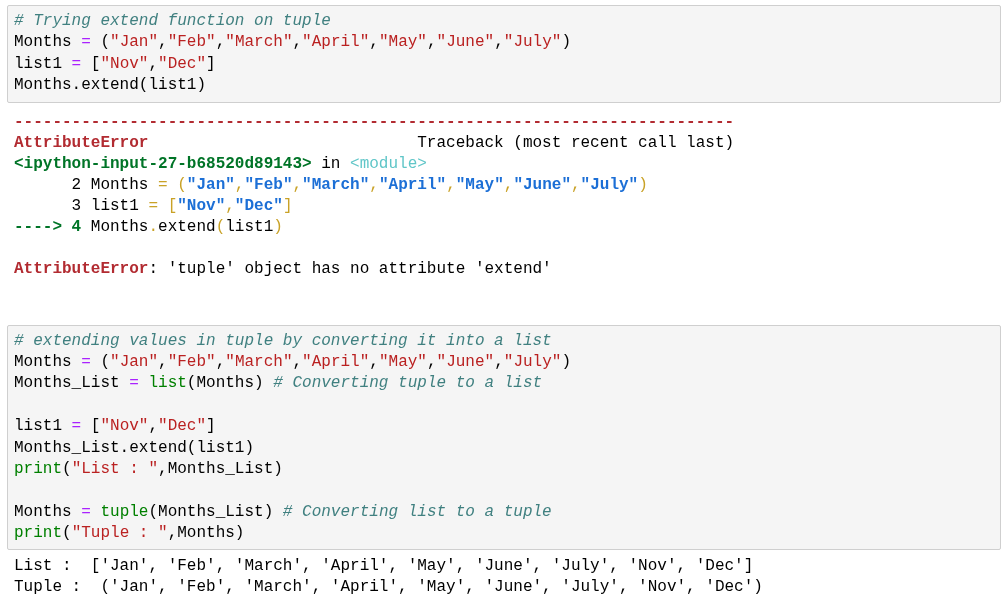  I want to click on code-line: Months.extend(list1), so click(110, 86).